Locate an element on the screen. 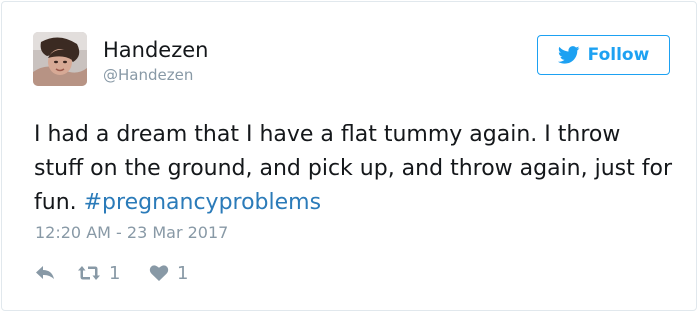  follow-button: Follow is located at coordinates (603, 55).